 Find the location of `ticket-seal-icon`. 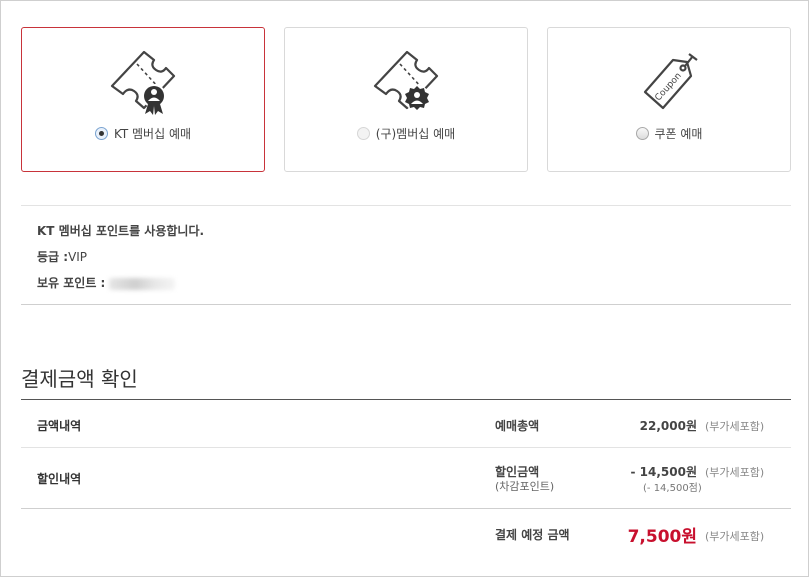

ticket-seal-icon is located at coordinates (406, 80).